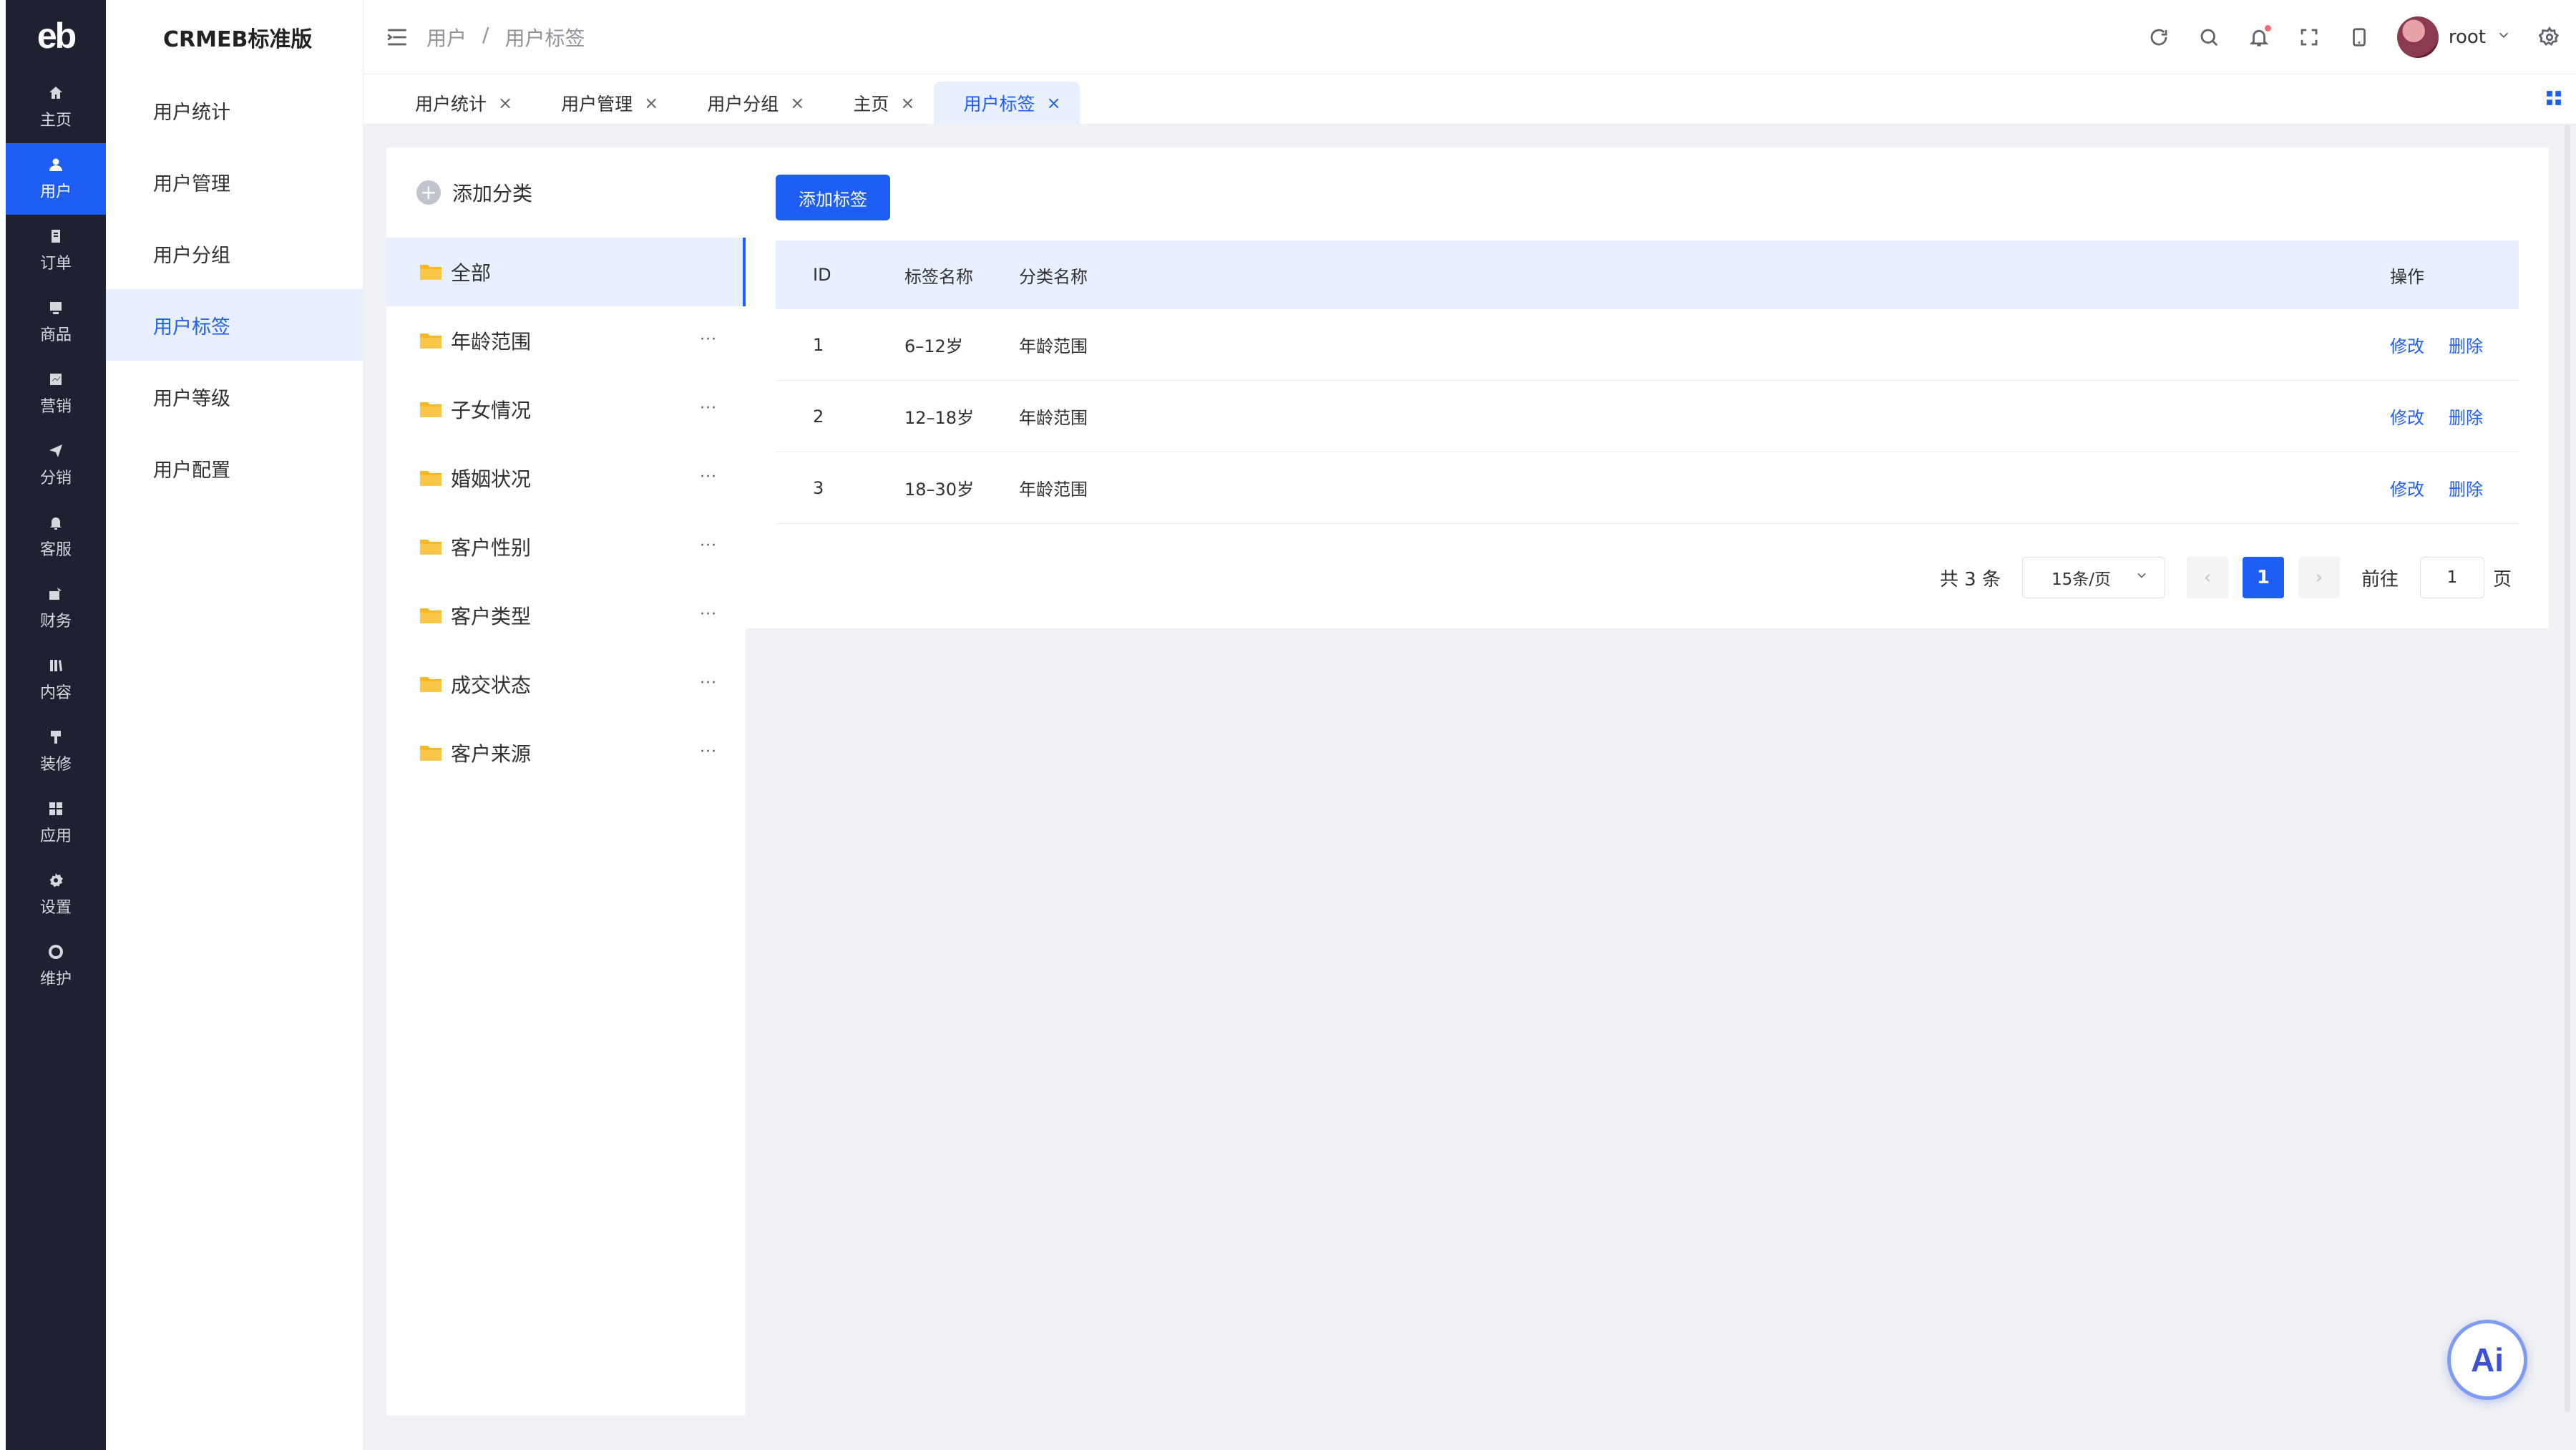 Image resolution: width=2576 pixels, height=1450 pixels. What do you see at coordinates (55, 550) in the screenshot?
I see `rail-item-label: 客服` at bounding box center [55, 550].